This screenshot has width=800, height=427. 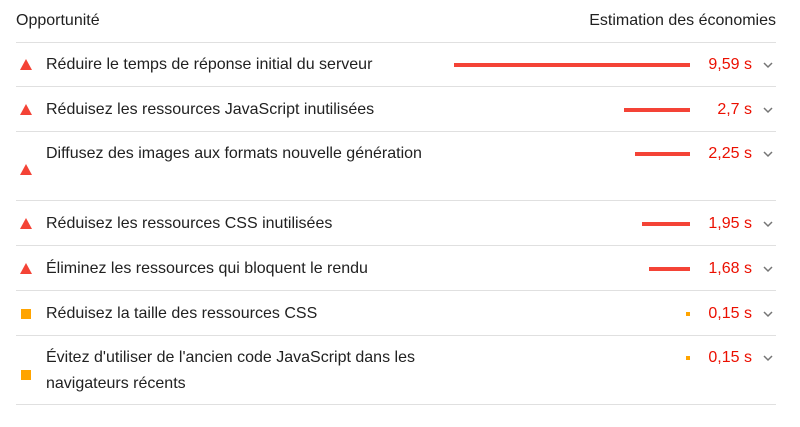 What do you see at coordinates (189, 223) in the screenshot?
I see `opportunity-title: Réduisez les ressources CSS inutilisées` at bounding box center [189, 223].